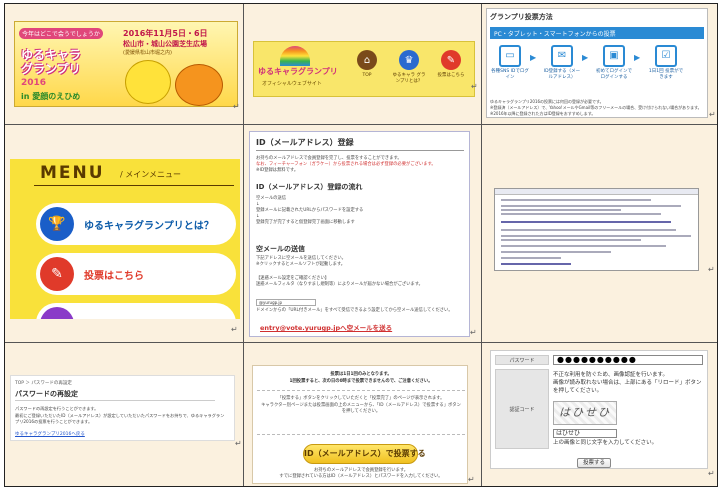 The height and width of the screenshot is (489, 723). Describe the element at coordinates (309, 187) in the screenshot. I see `flow-title: ID（メールアドレス）登録の流れ` at that location.